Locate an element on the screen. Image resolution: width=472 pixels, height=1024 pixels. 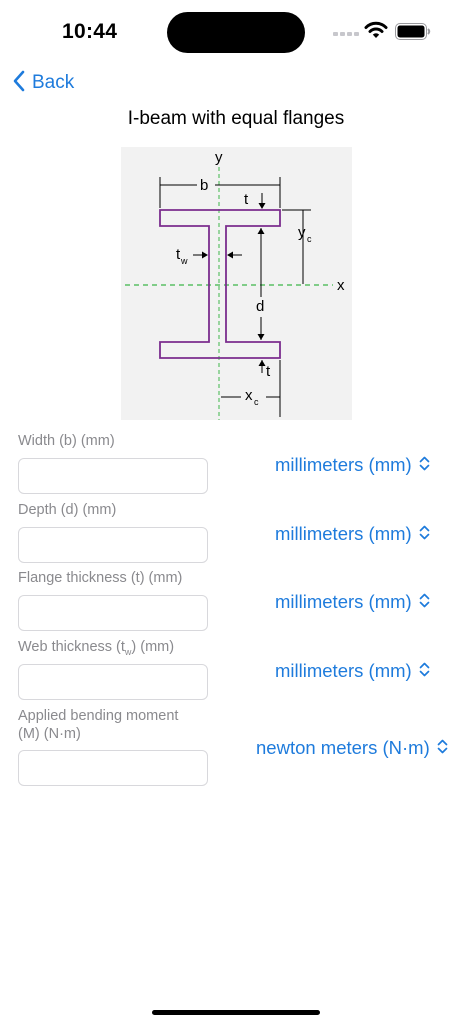
depth-unit-label: millimeters (mm) is located at coordinates (343, 533).